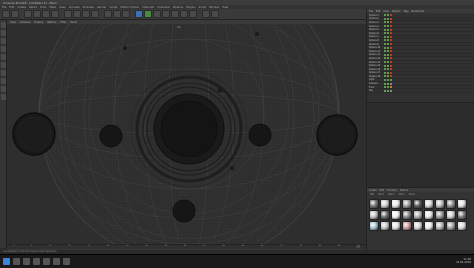 This screenshot has height=268, width=474. Describe the element at coordinates (148, 14) in the screenshot. I see `spline-pen-icon` at that location.